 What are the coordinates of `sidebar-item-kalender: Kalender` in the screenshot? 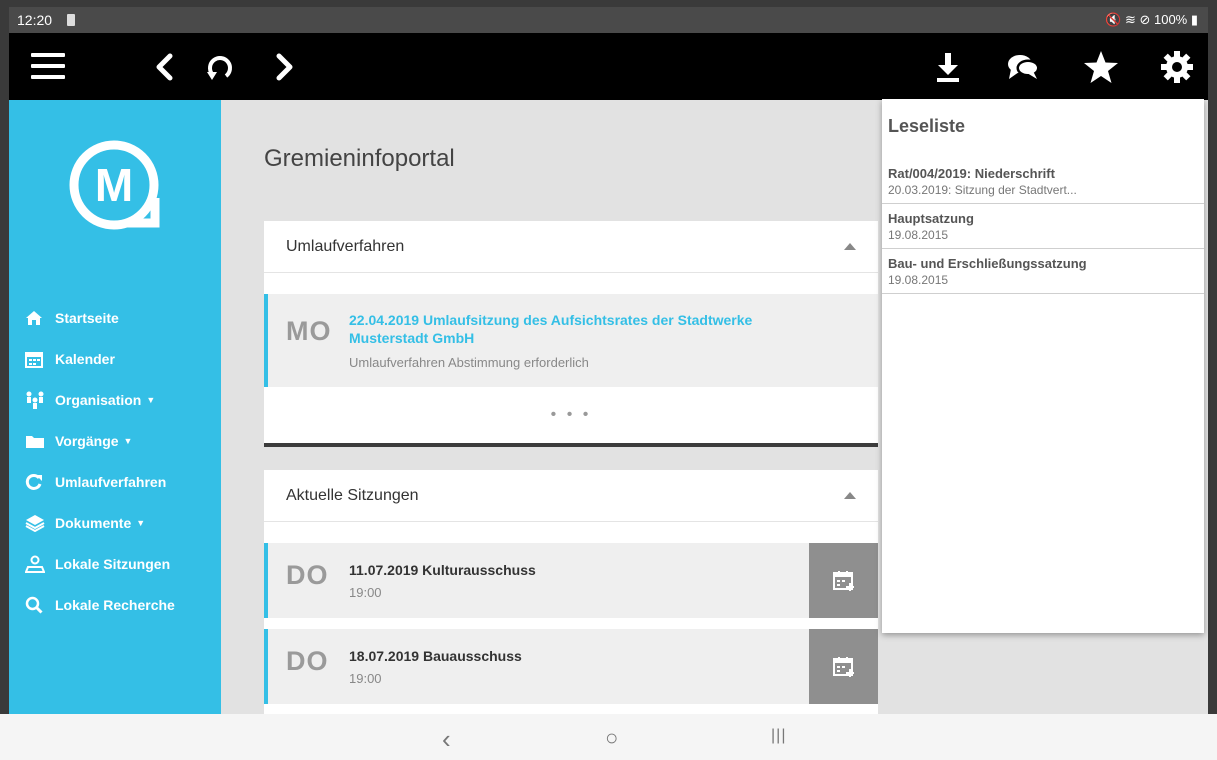 It's located at (100, 358).